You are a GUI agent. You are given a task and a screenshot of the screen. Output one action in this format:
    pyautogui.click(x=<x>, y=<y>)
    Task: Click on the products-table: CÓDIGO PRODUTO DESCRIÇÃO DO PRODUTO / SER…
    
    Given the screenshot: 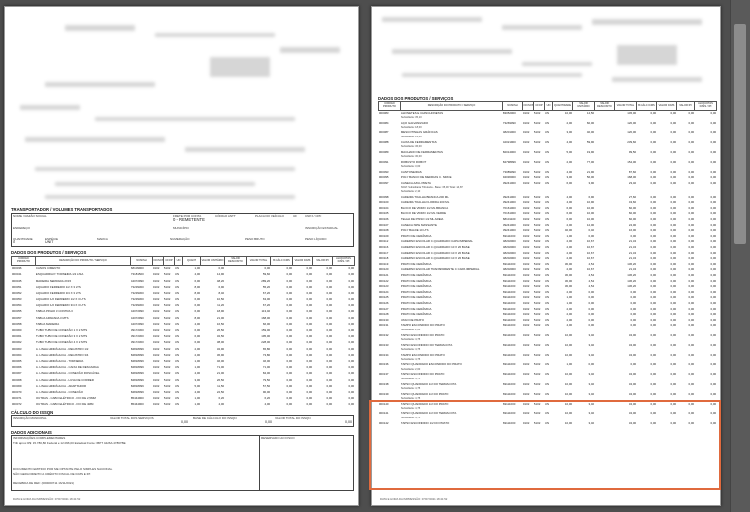 What is the action you would take?
    pyautogui.click(x=183, y=332)
    